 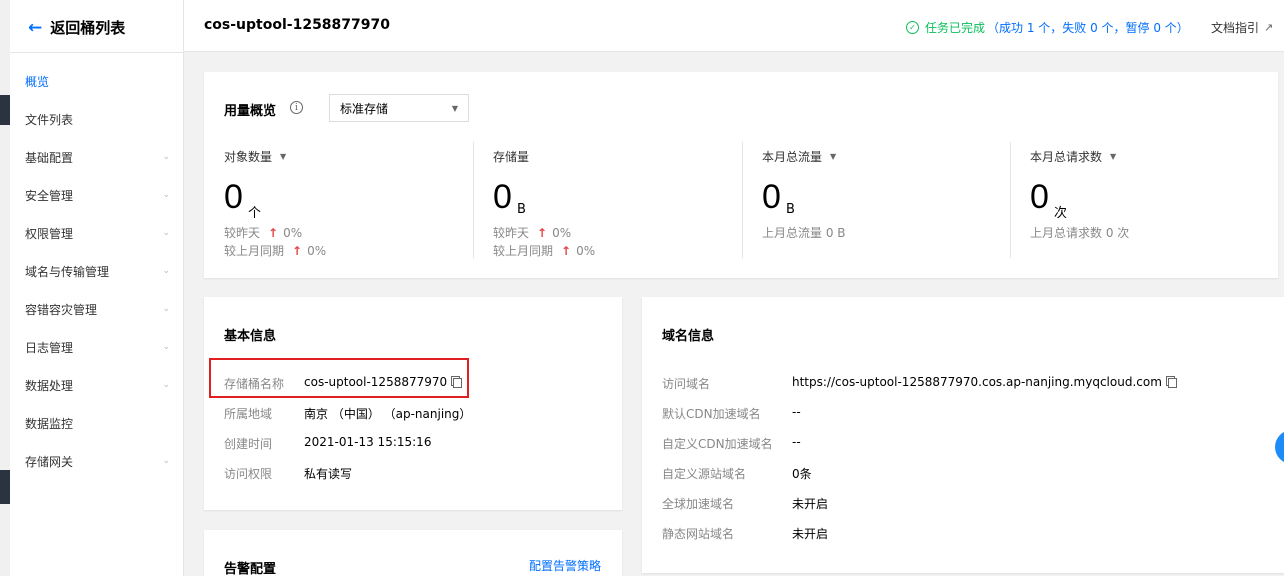 What do you see at coordinates (962, 413) in the screenshot?
I see `domain-row-default-cdn: 默认CDN加速域名 --` at bounding box center [962, 413].